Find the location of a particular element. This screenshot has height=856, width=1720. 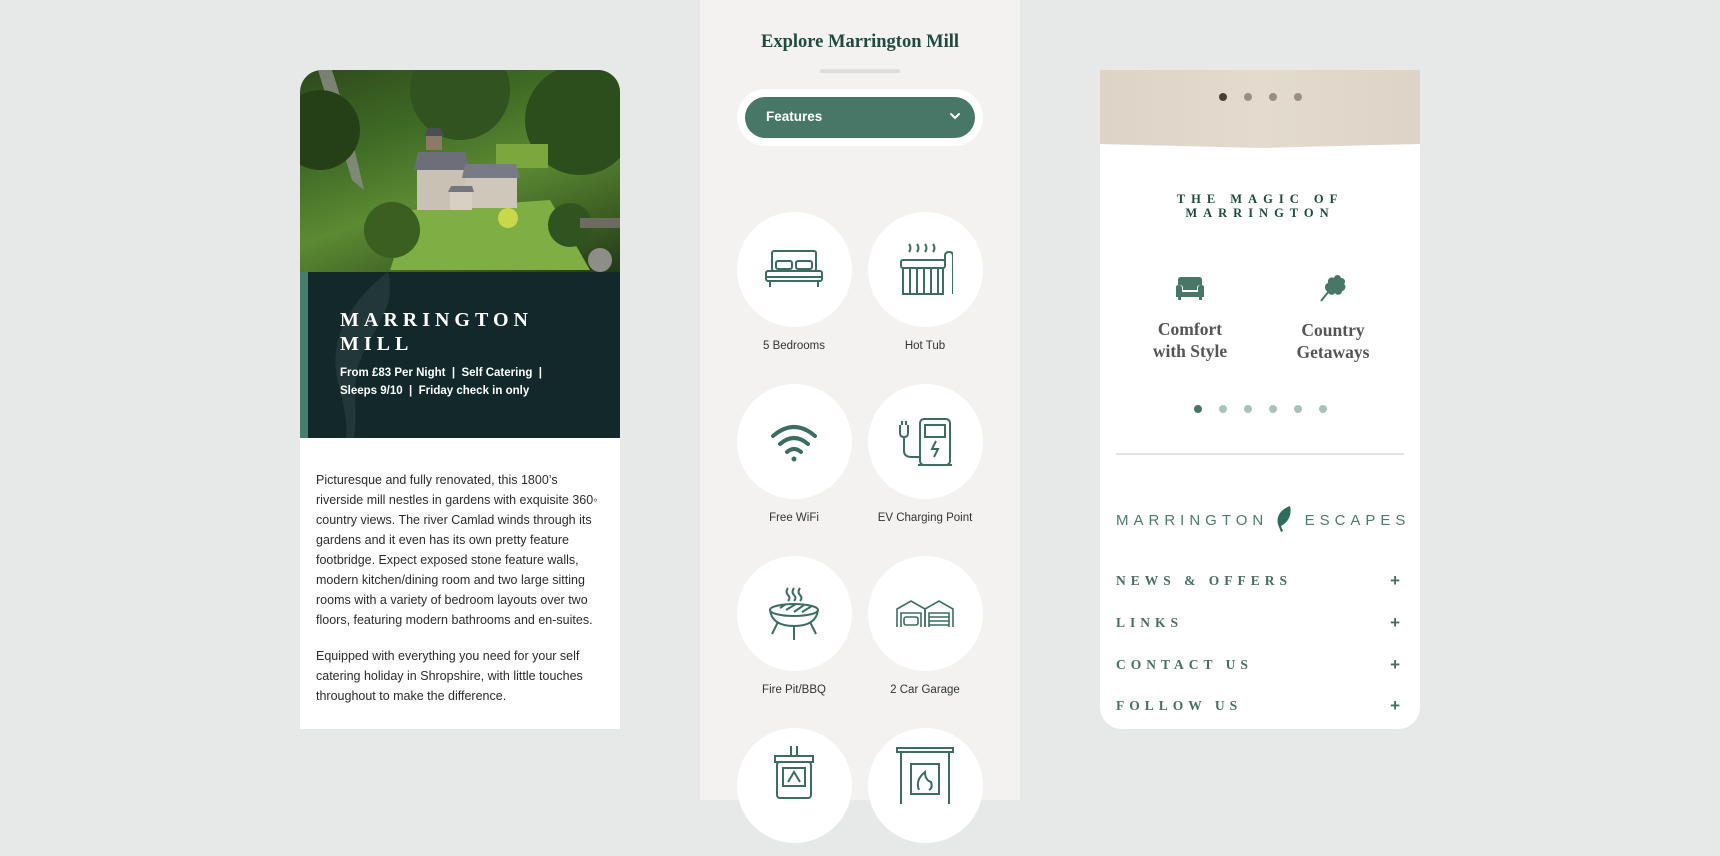

accordion-follow-us: FOLLOW US + is located at coordinates (1260, 707).